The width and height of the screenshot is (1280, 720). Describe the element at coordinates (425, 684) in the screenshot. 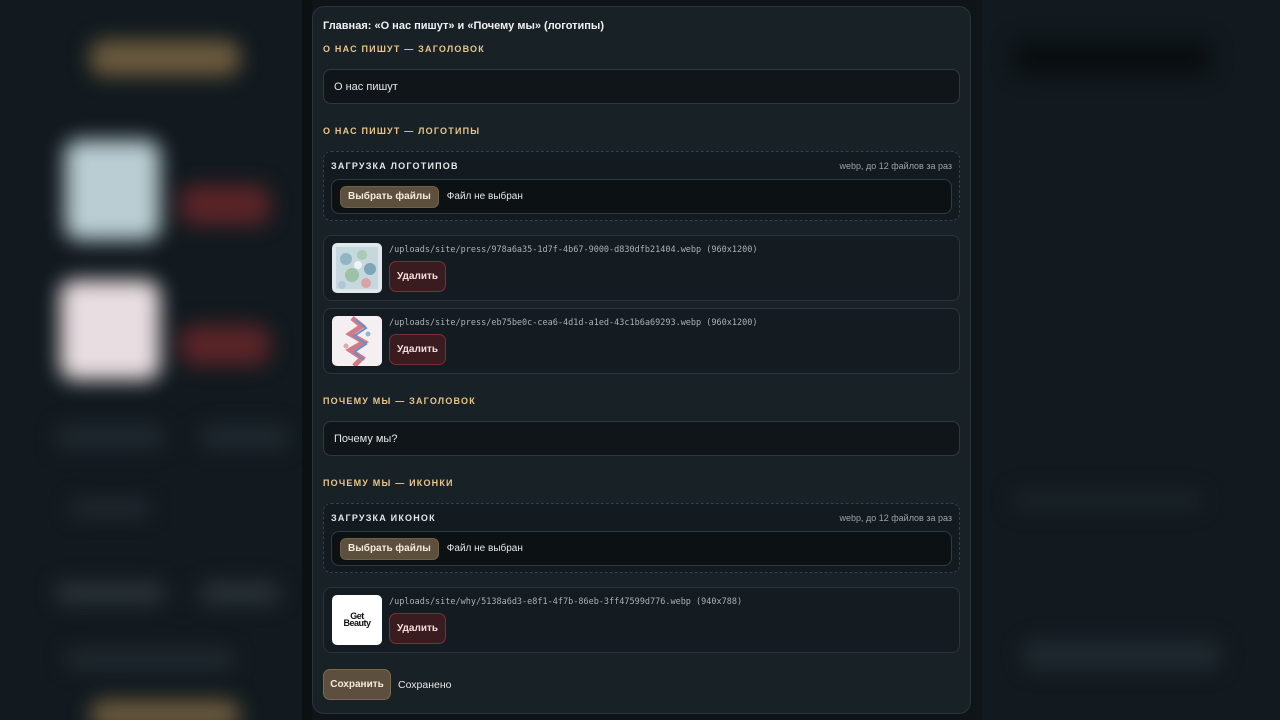

I see `save-status: Сохранено` at that location.